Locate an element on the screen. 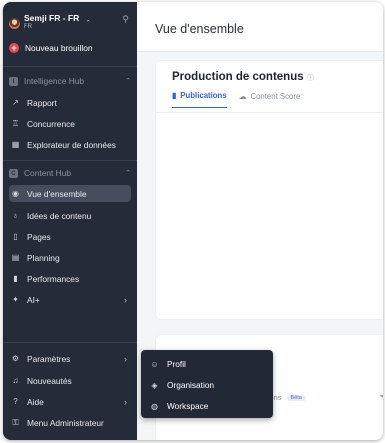  sidebar-item-rapport: ↗ Rapport is located at coordinates (70, 102).